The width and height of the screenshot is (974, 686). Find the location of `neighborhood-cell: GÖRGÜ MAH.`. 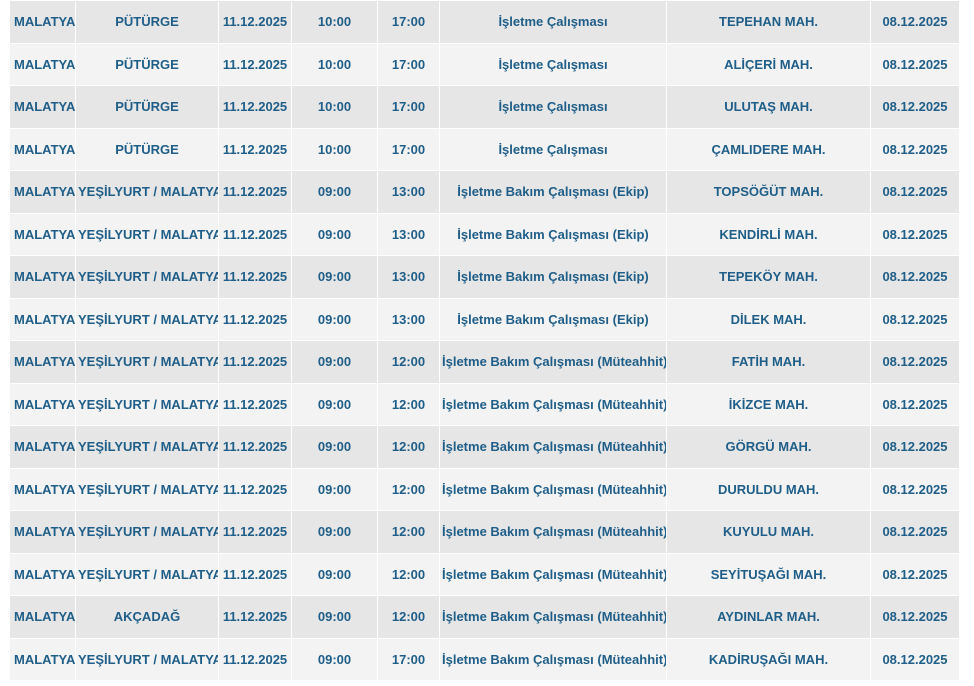

neighborhood-cell: GÖRGÜ MAH. is located at coordinates (768, 447).